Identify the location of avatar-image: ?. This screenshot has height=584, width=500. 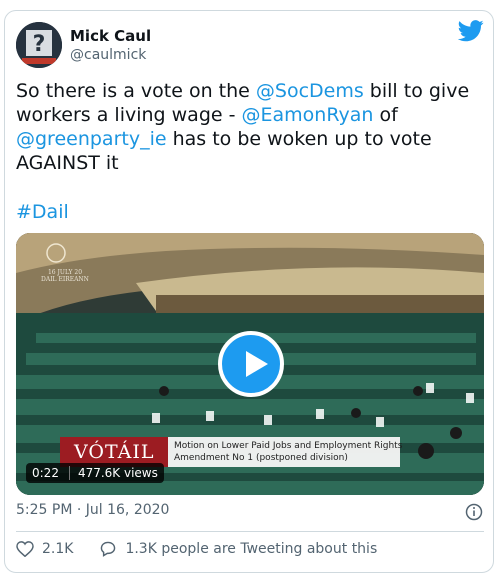
(39, 45).